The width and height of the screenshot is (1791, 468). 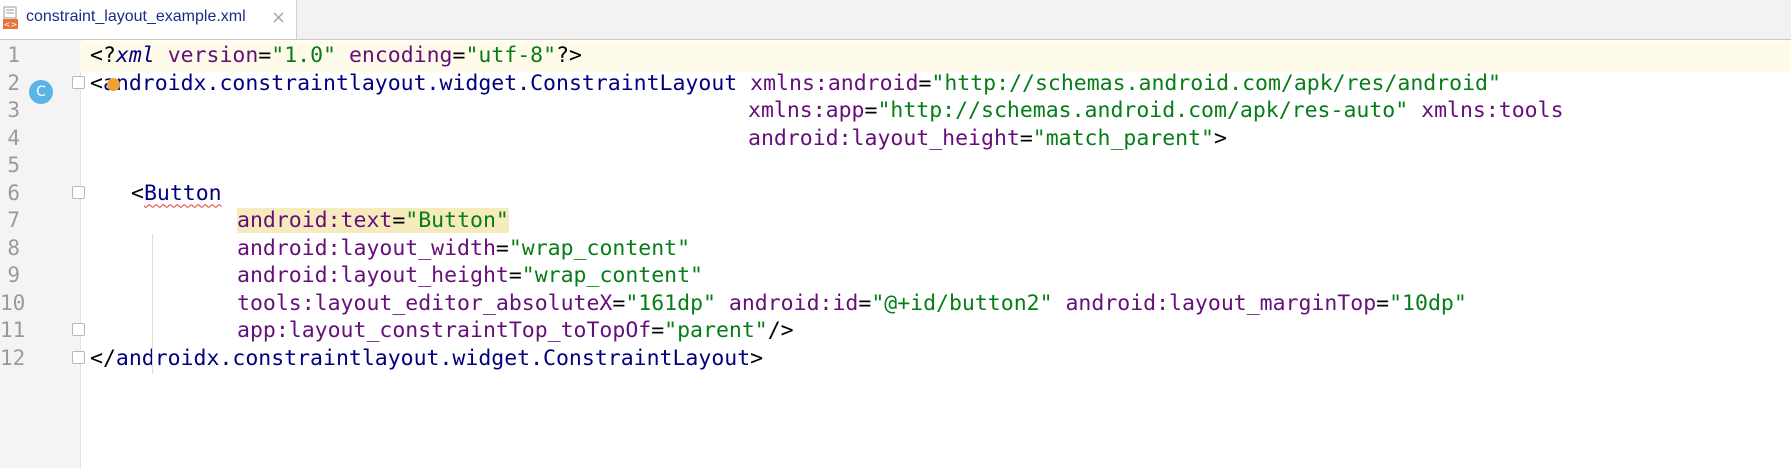 What do you see at coordinates (13, 275) in the screenshot?
I see `line-number: 9` at bounding box center [13, 275].